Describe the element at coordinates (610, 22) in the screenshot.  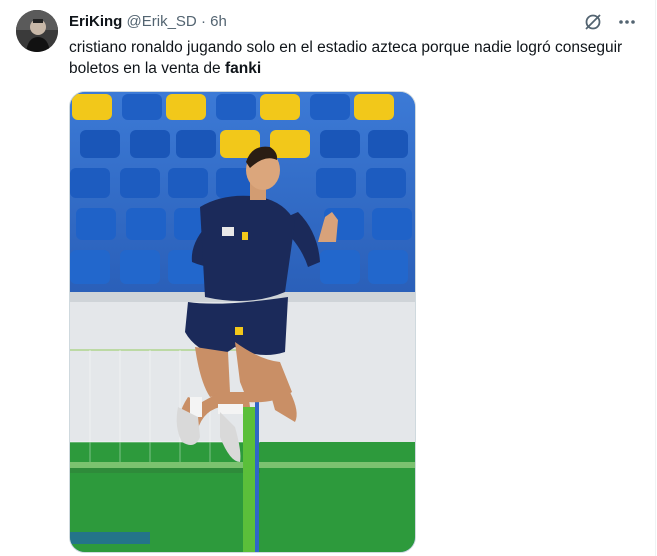
I see `tweet-actions` at that location.